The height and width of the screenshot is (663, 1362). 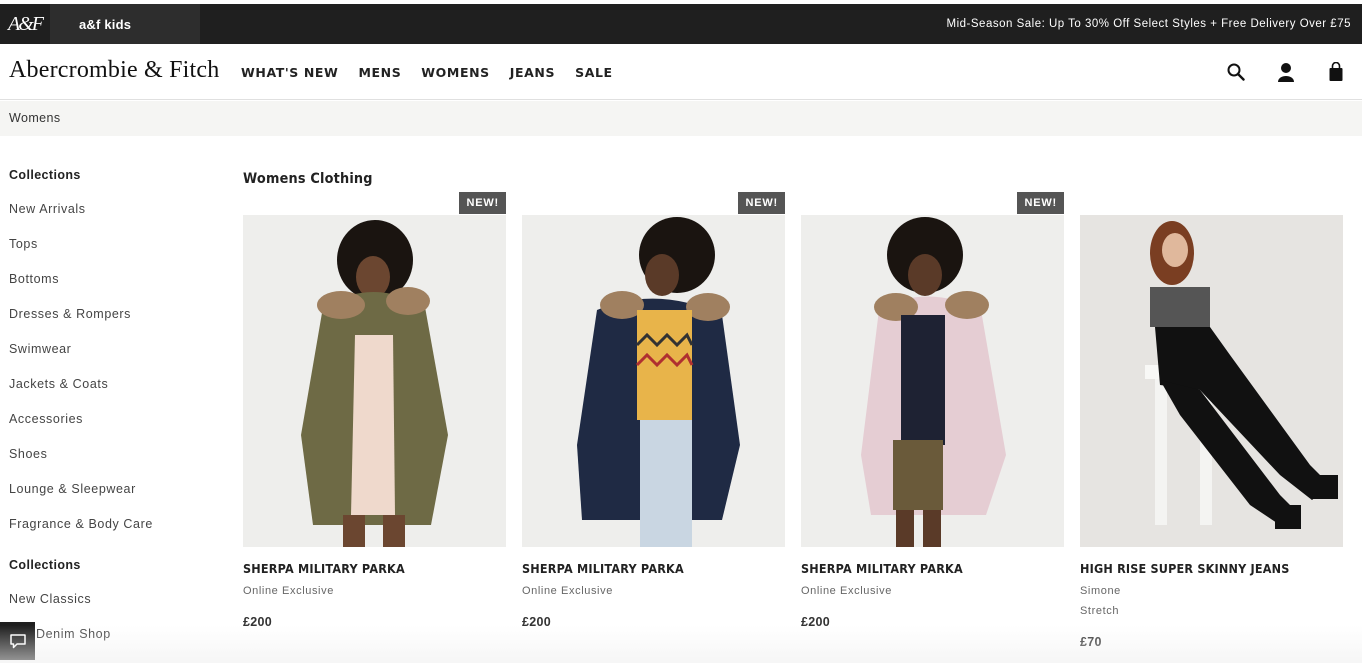 I want to click on sidebar-item-new-classics: New Classics, so click(x=109, y=609).